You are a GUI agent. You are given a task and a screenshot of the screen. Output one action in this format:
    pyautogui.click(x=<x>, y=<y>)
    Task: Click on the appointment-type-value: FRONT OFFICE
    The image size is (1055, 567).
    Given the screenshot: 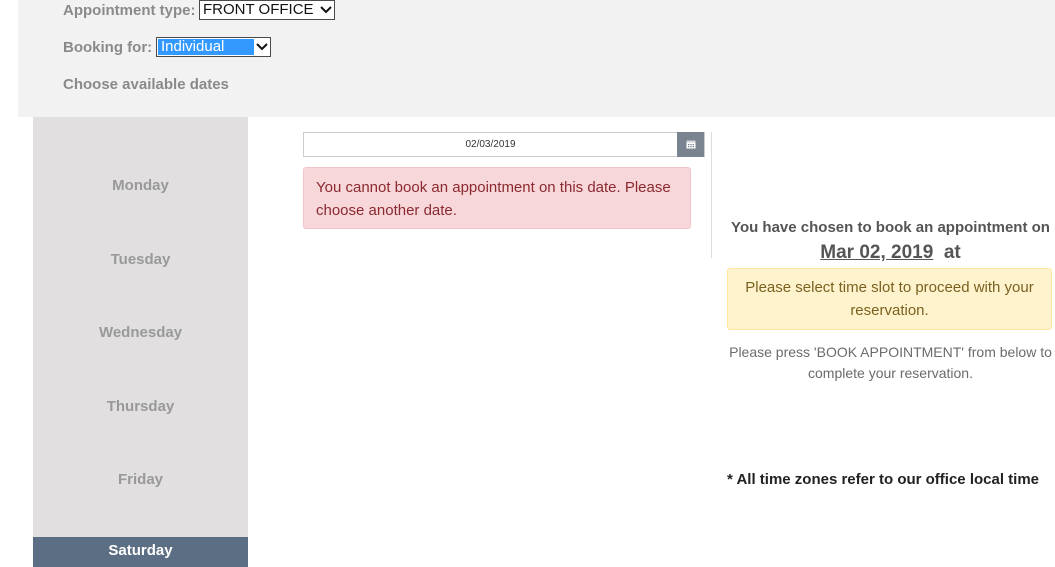 What is the action you would take?
    pyautogui.click(x=258, y=9)
    